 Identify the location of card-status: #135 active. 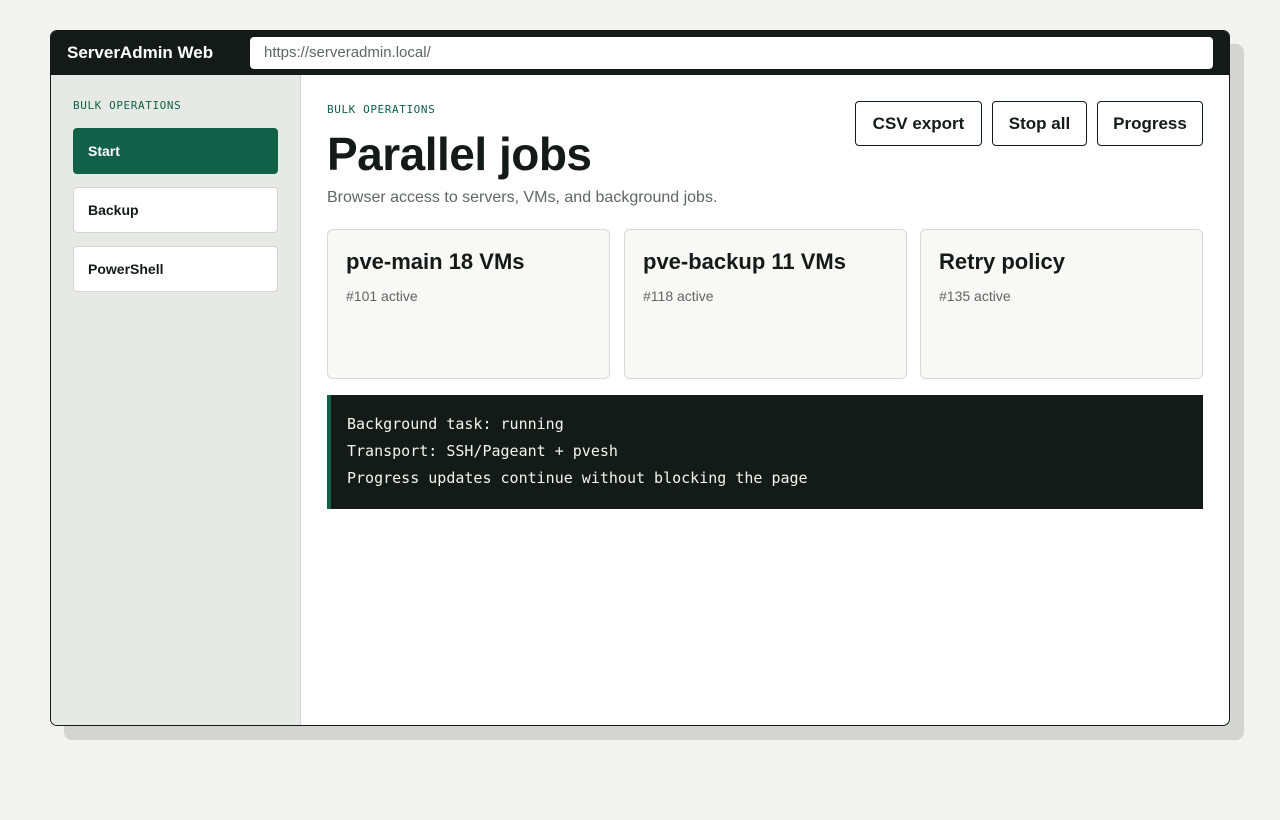
(975, 296).